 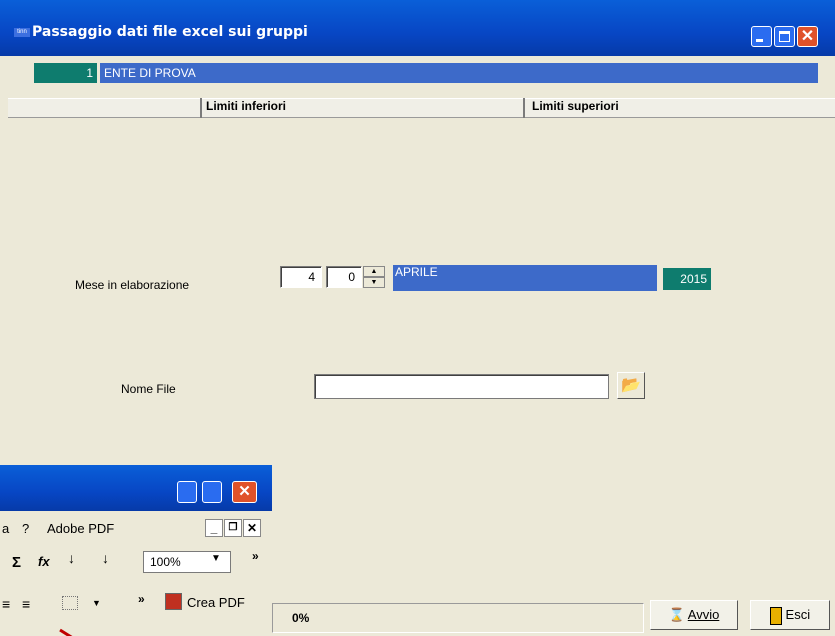 I want to click on excel-maximize-button, so click(x=212, y=492).